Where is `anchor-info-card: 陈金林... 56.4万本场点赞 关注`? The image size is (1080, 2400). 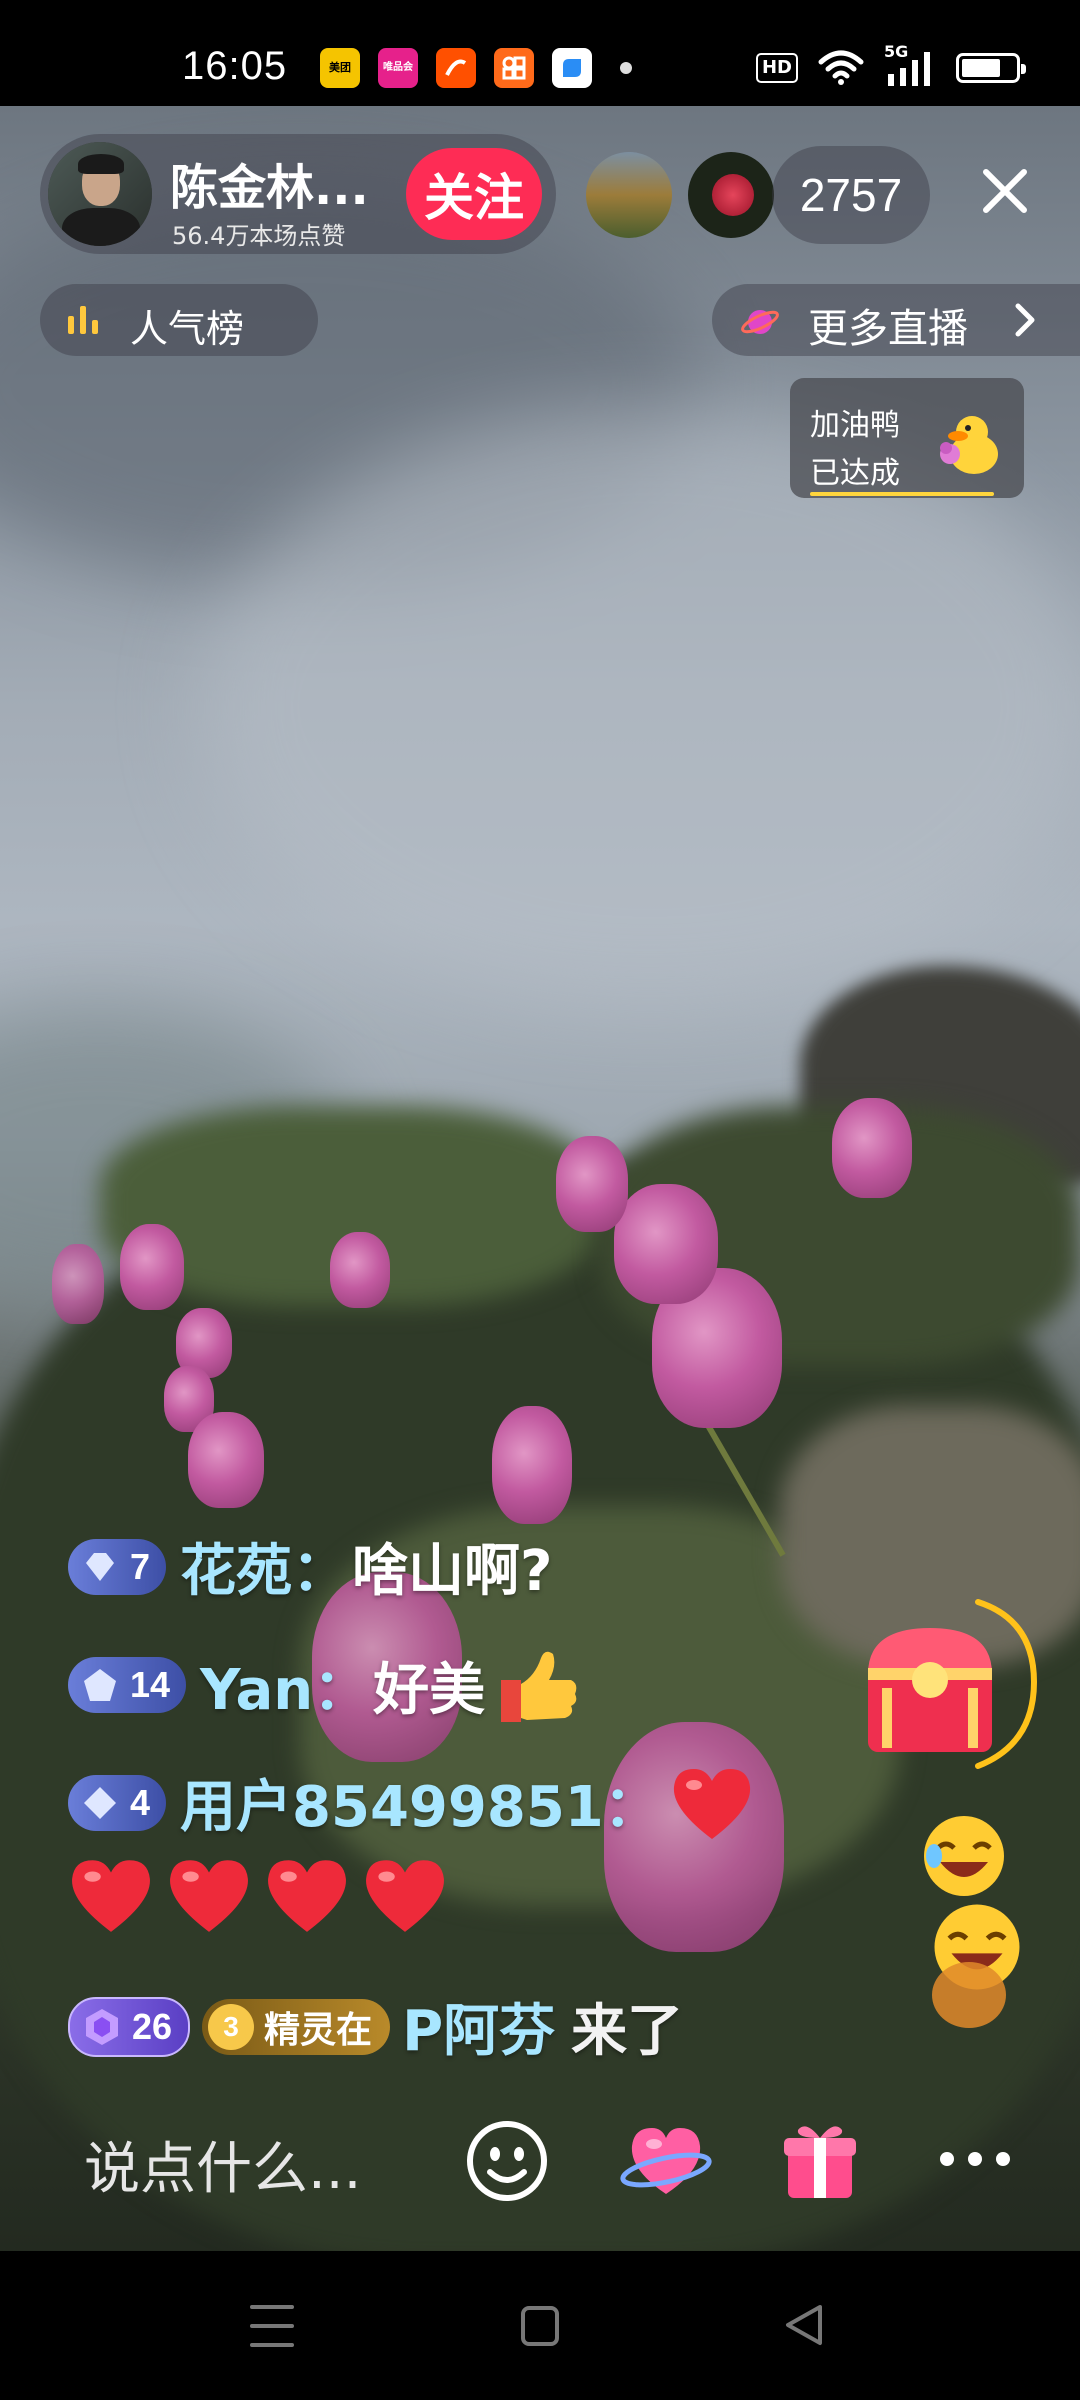
anchor-info-card: 陈金林... 56.4万本场点赞 关注 is located at coordinates (298, 194).